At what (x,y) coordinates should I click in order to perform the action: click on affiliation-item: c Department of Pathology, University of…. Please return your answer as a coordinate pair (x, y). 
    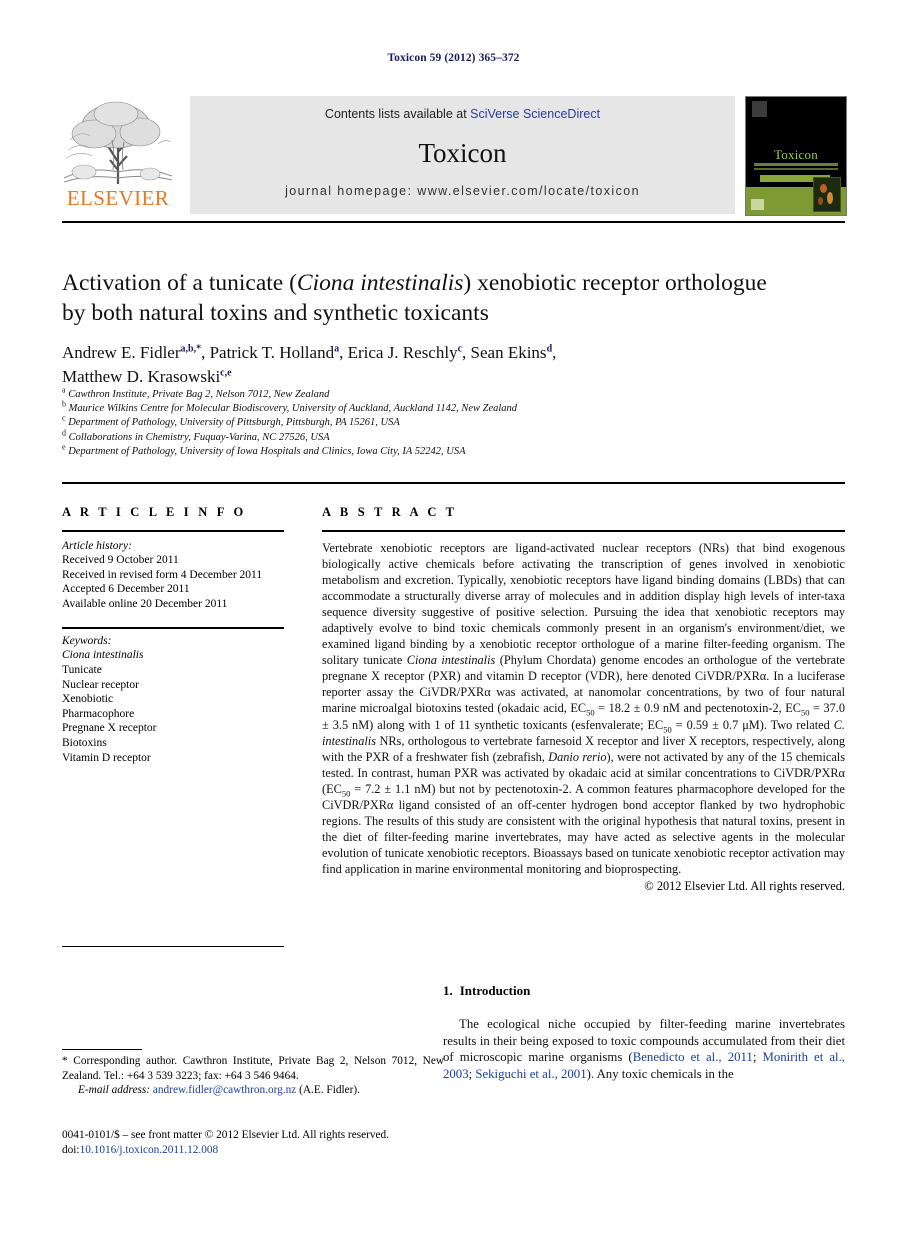
    Looking at the image, I should click on (457, 421).